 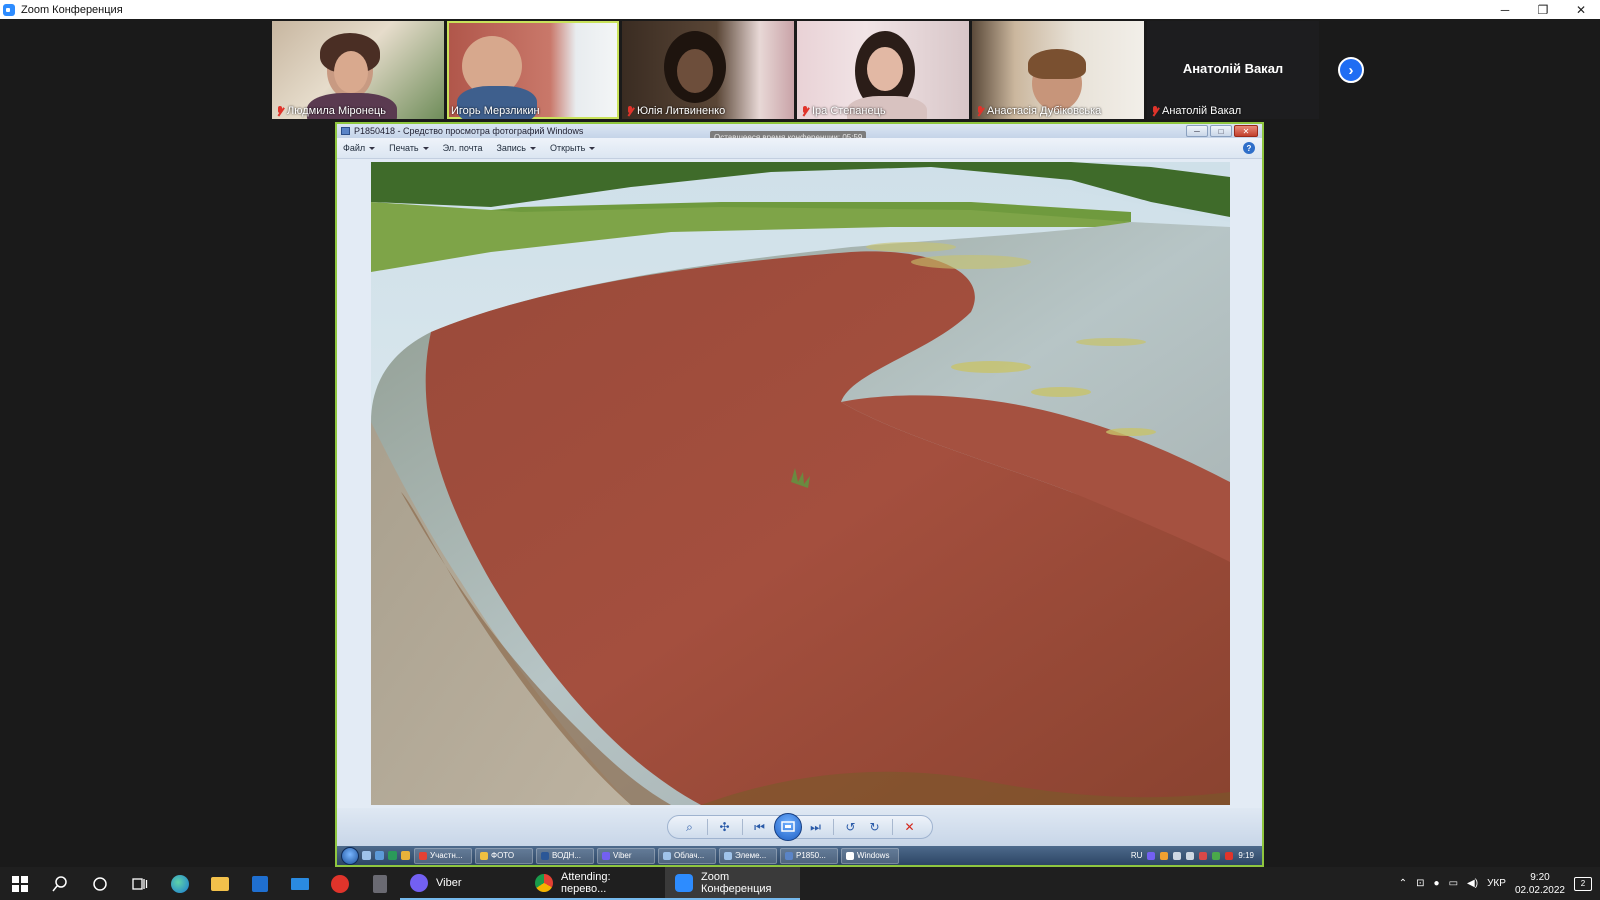 I want to click on search-icon, so click(x=59, y=883).